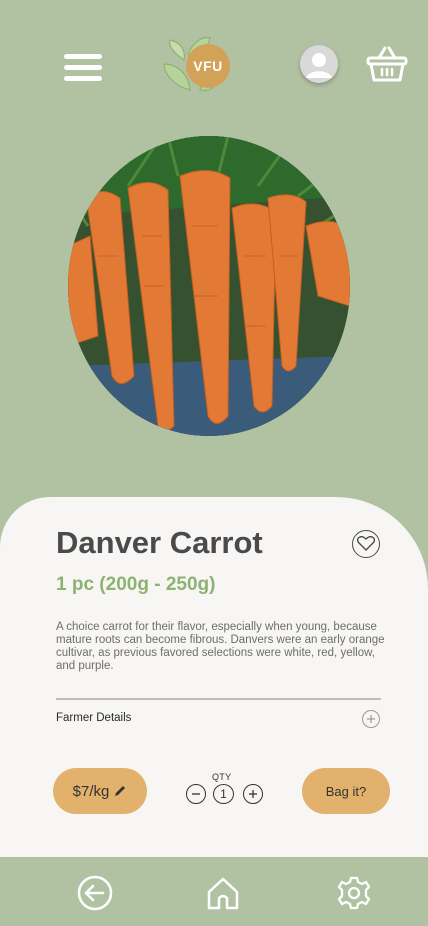  Describe the element at coordinates (319, 64) in the screenshot. I see `user-avatar-icon` at that location.